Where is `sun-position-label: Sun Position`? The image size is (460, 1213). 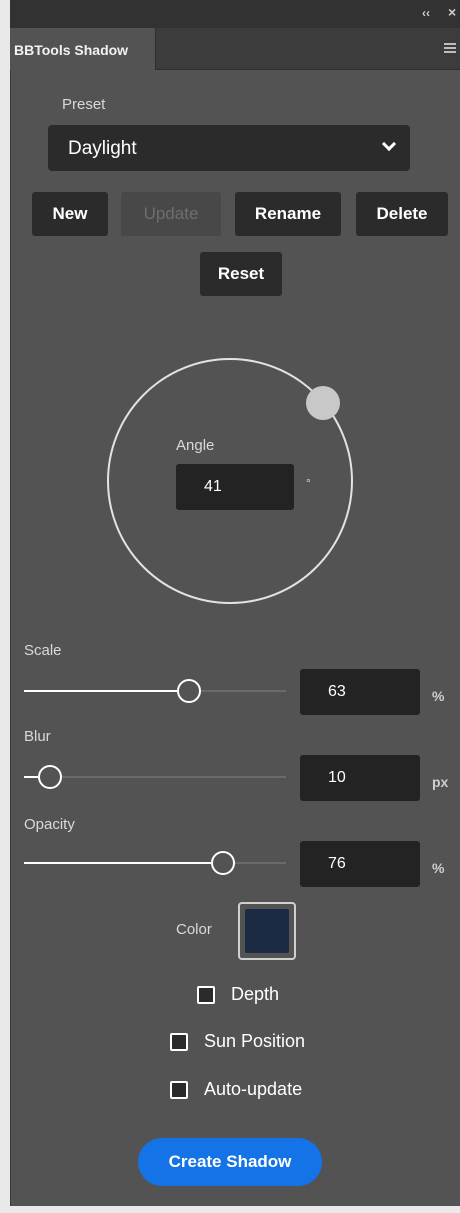
sun-position-label: Sun Position is located at coordinates (255, 1041).